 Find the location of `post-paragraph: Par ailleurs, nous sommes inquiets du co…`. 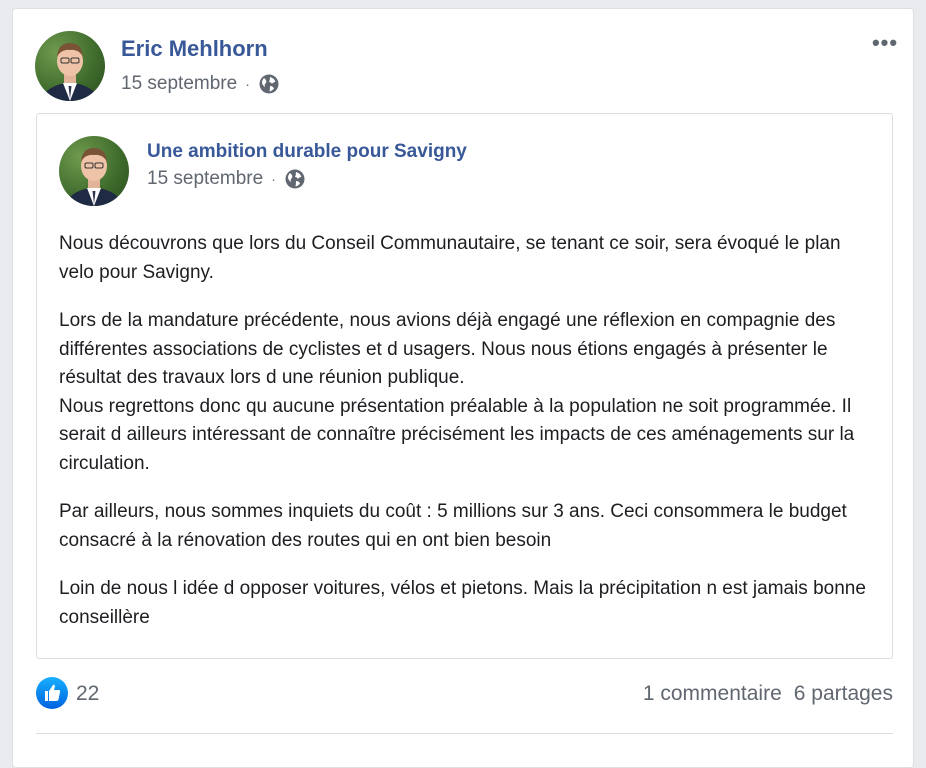

post-paragraph: Par ailleurs, nous sommes inquiets du co… is located at coordinates (453, 526).